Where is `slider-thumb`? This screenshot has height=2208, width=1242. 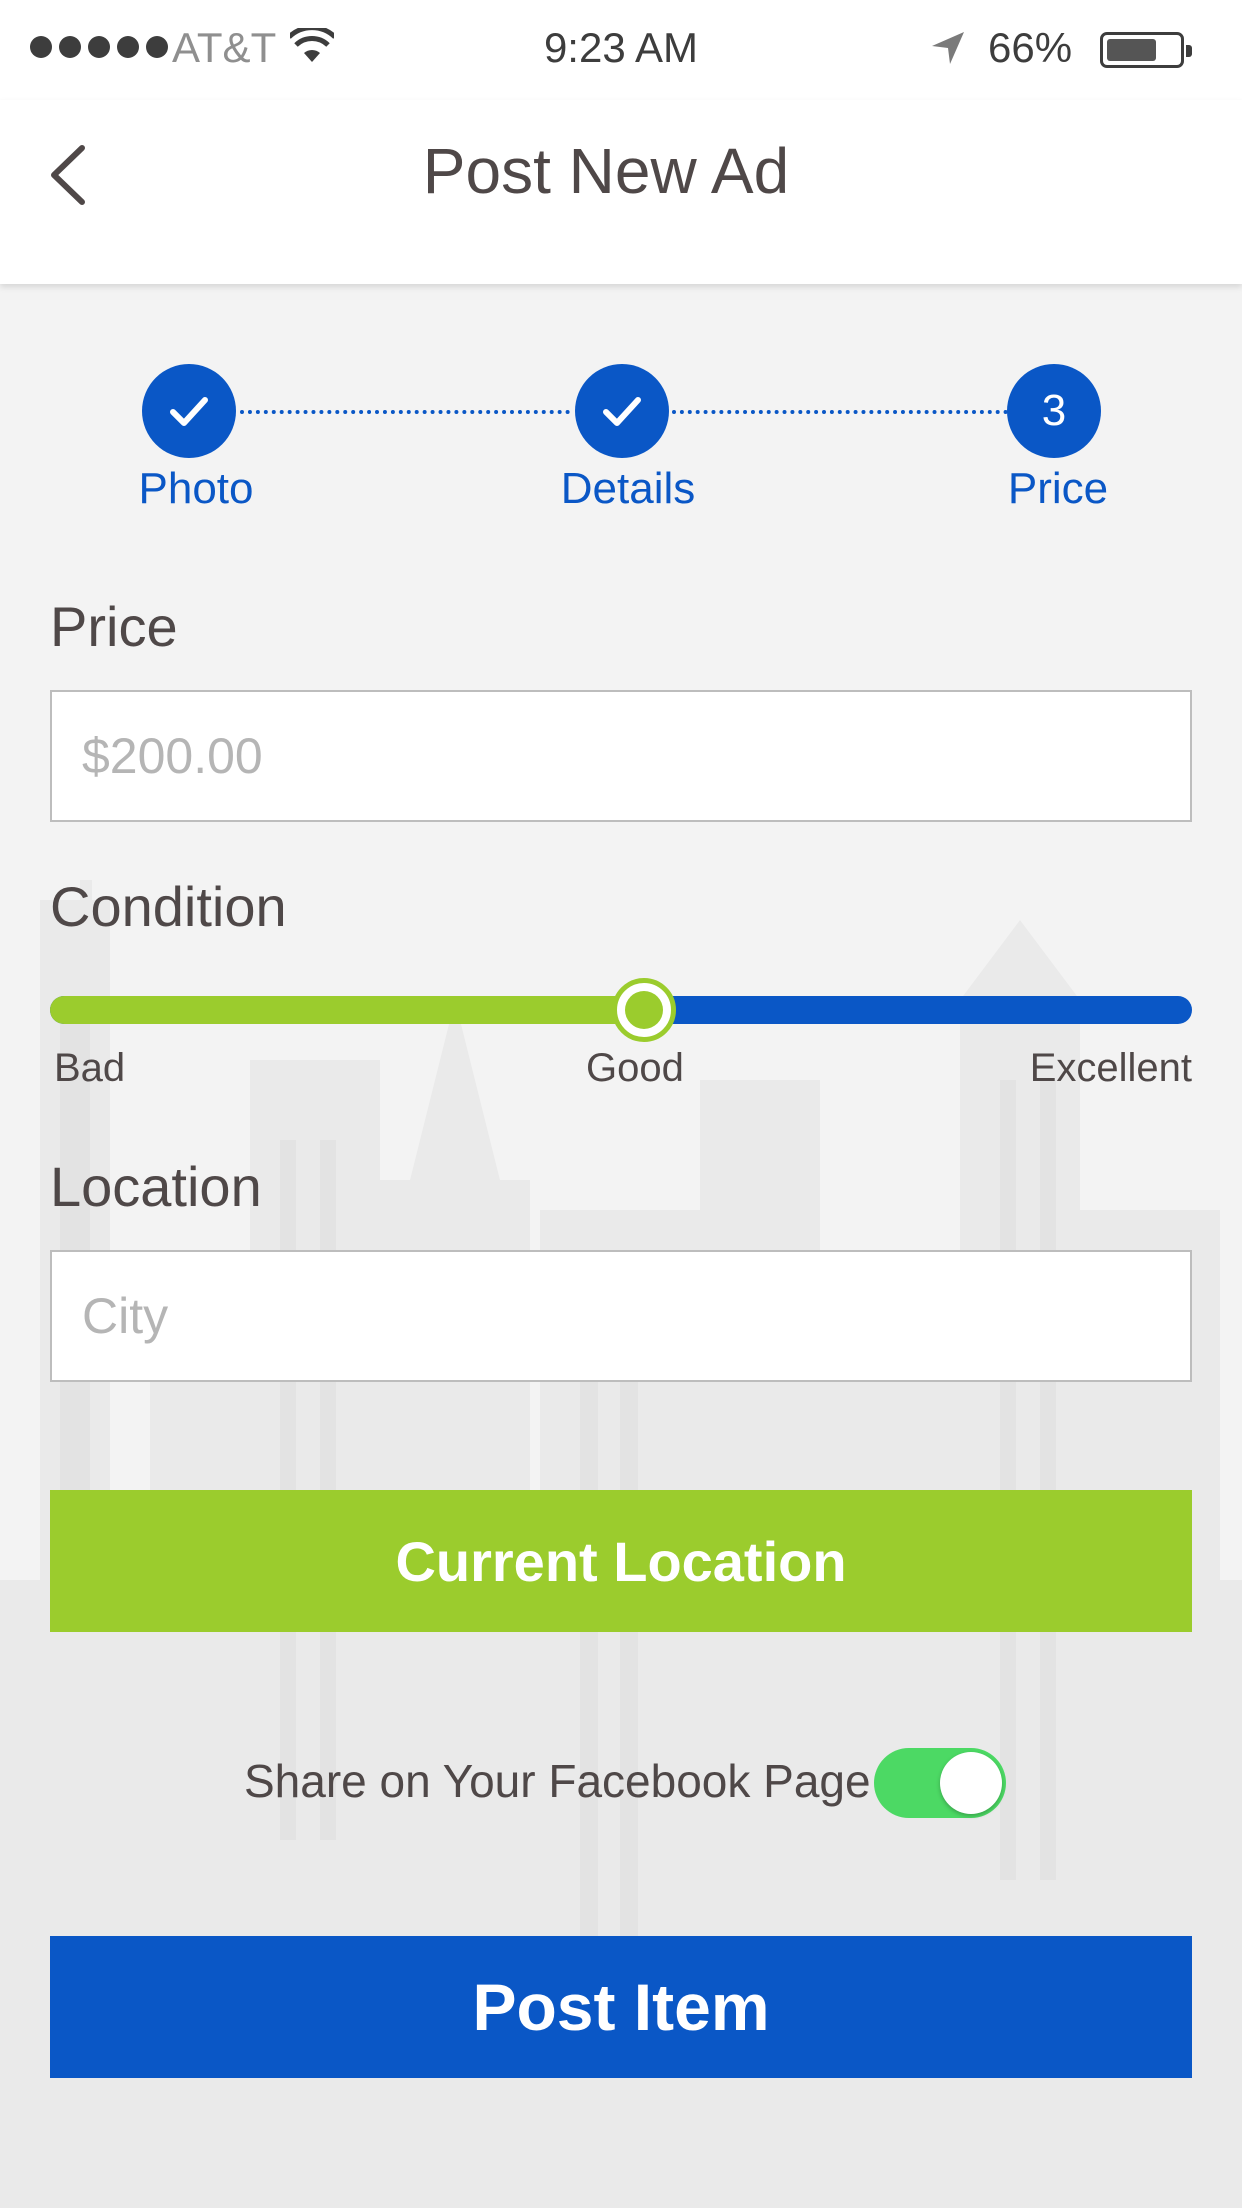 slider-thumb is located at coordinates (643, 1010).